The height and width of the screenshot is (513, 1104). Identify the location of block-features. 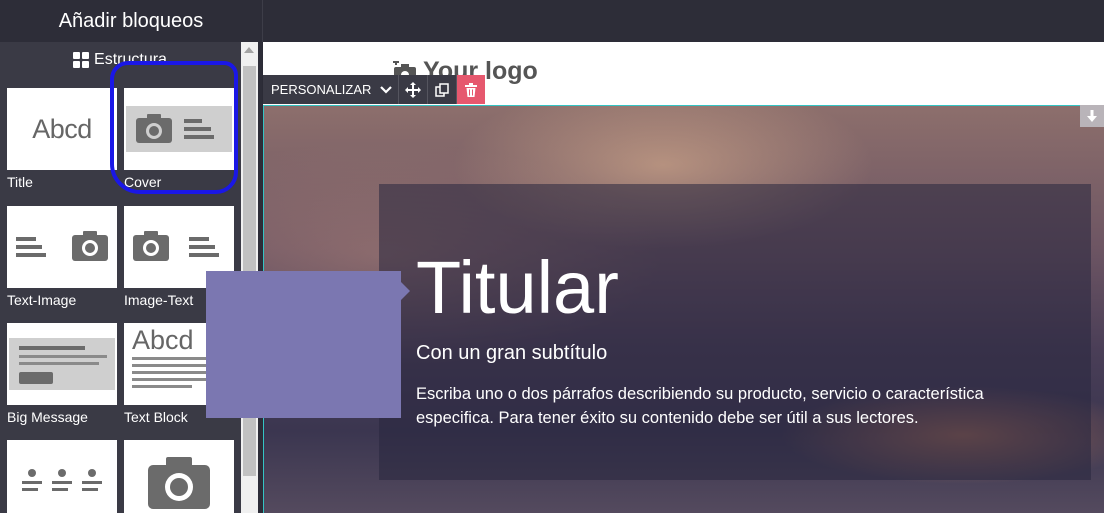
(62, 476).